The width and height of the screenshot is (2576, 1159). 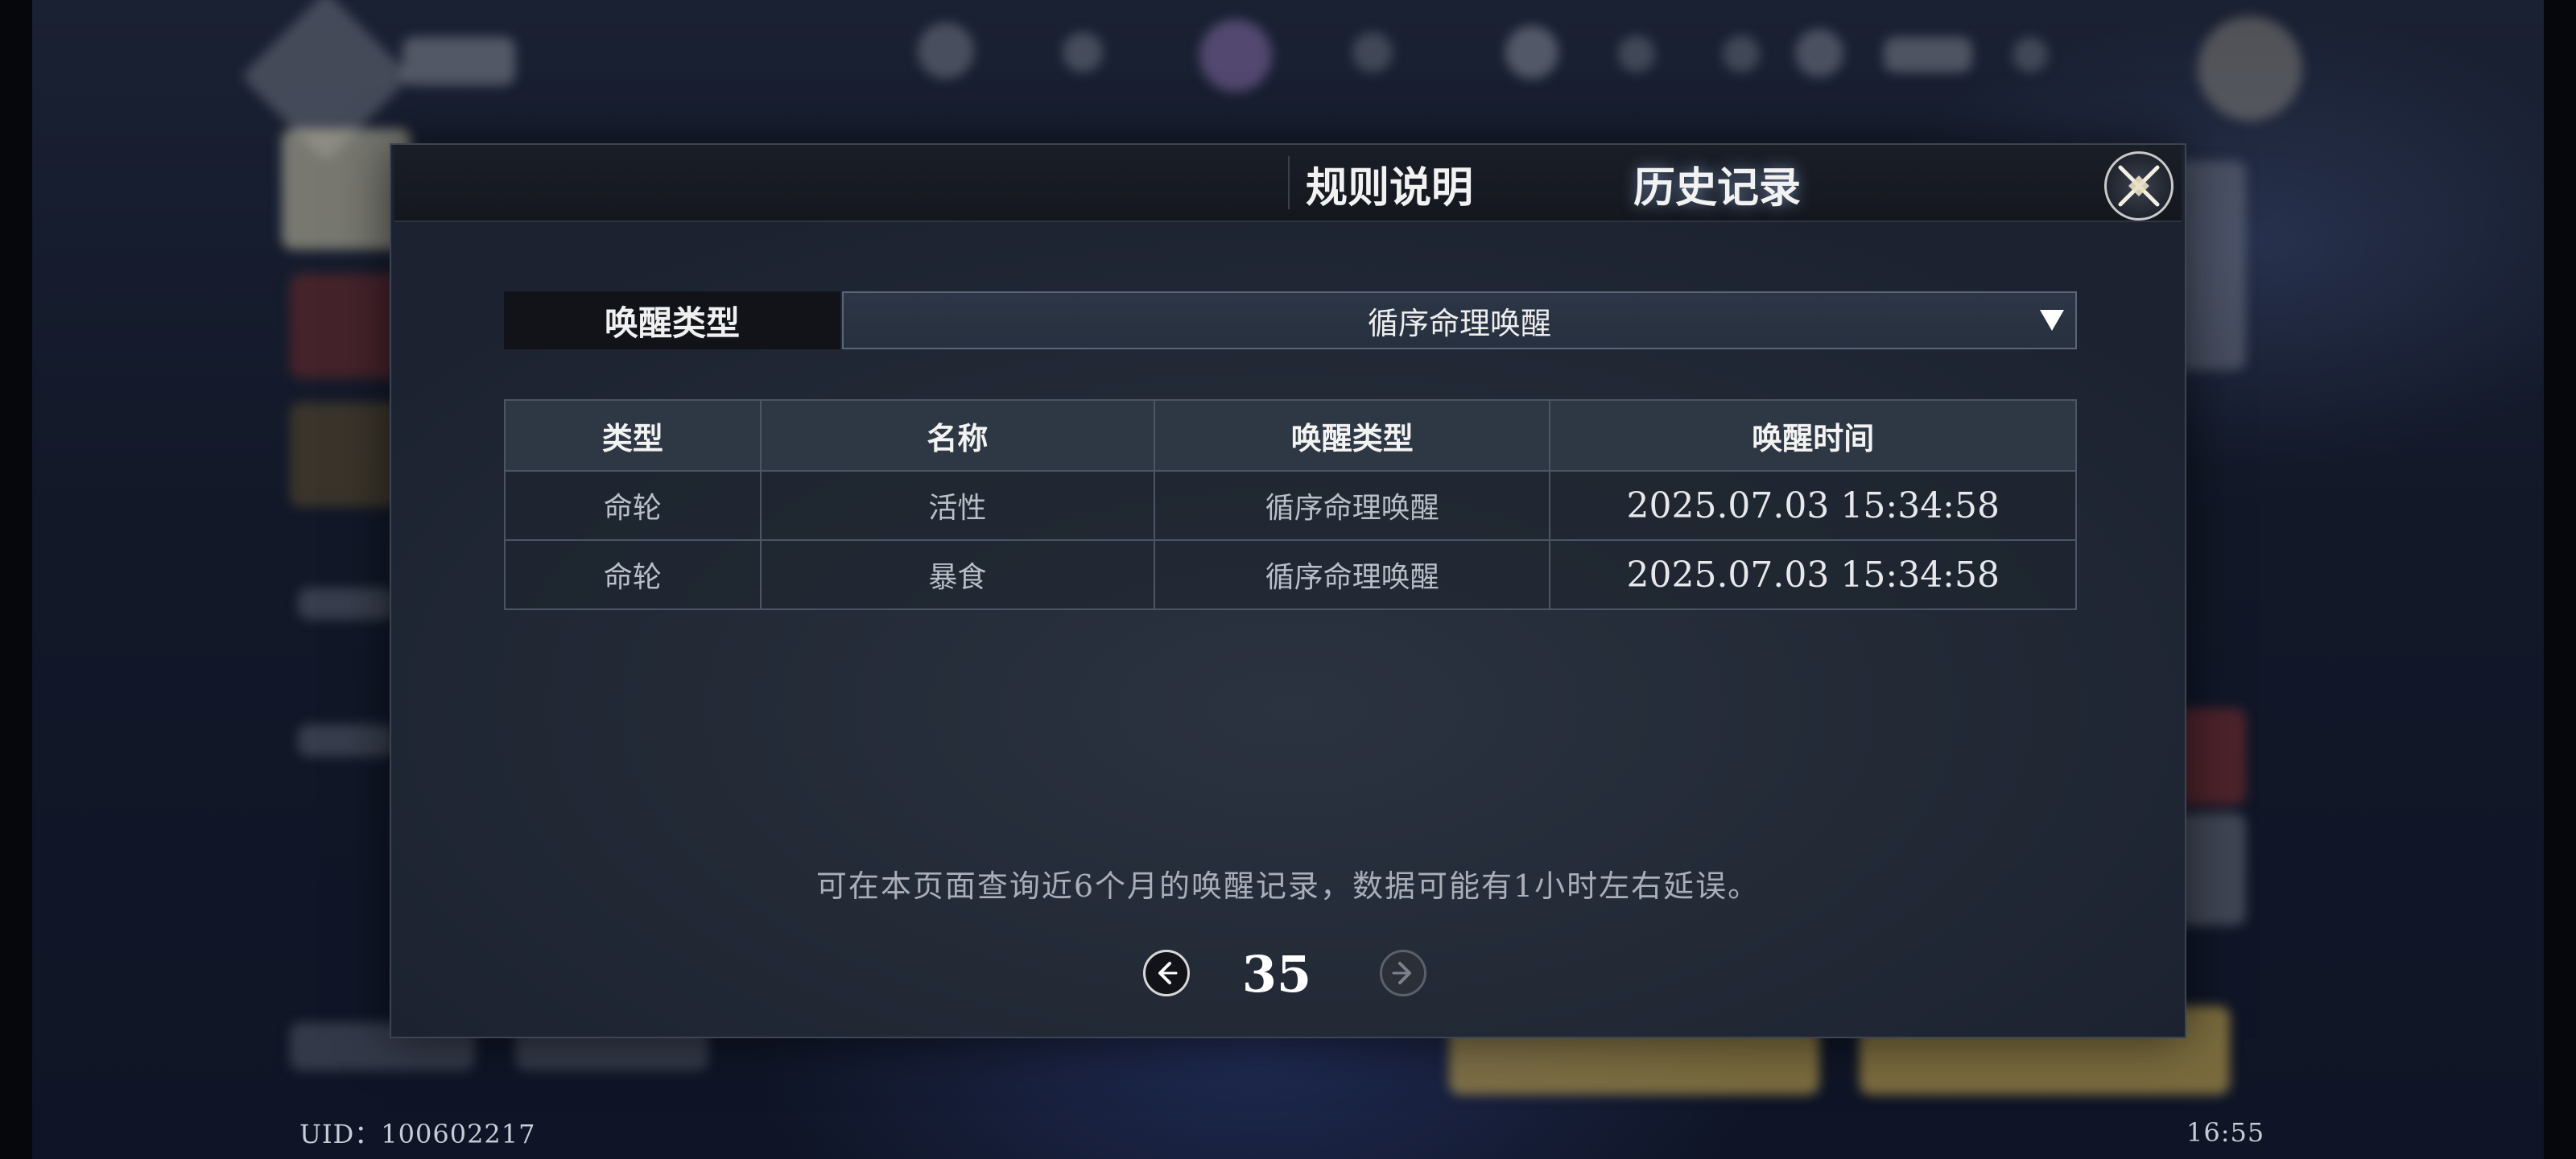 What do you see at coordinates (957, 574) in the screenshot?
I see `cell-name: 暴食` at bounding box center [957, 574].